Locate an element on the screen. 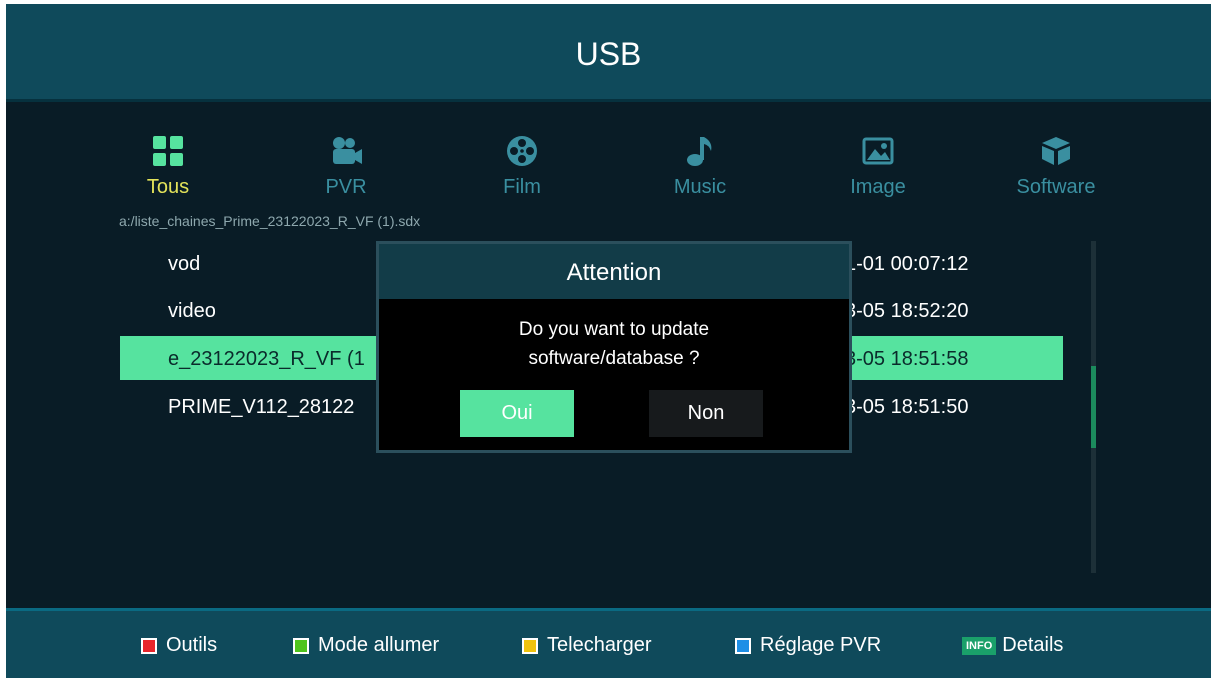  oui-button: Oui is located at coordinates (517, 413).